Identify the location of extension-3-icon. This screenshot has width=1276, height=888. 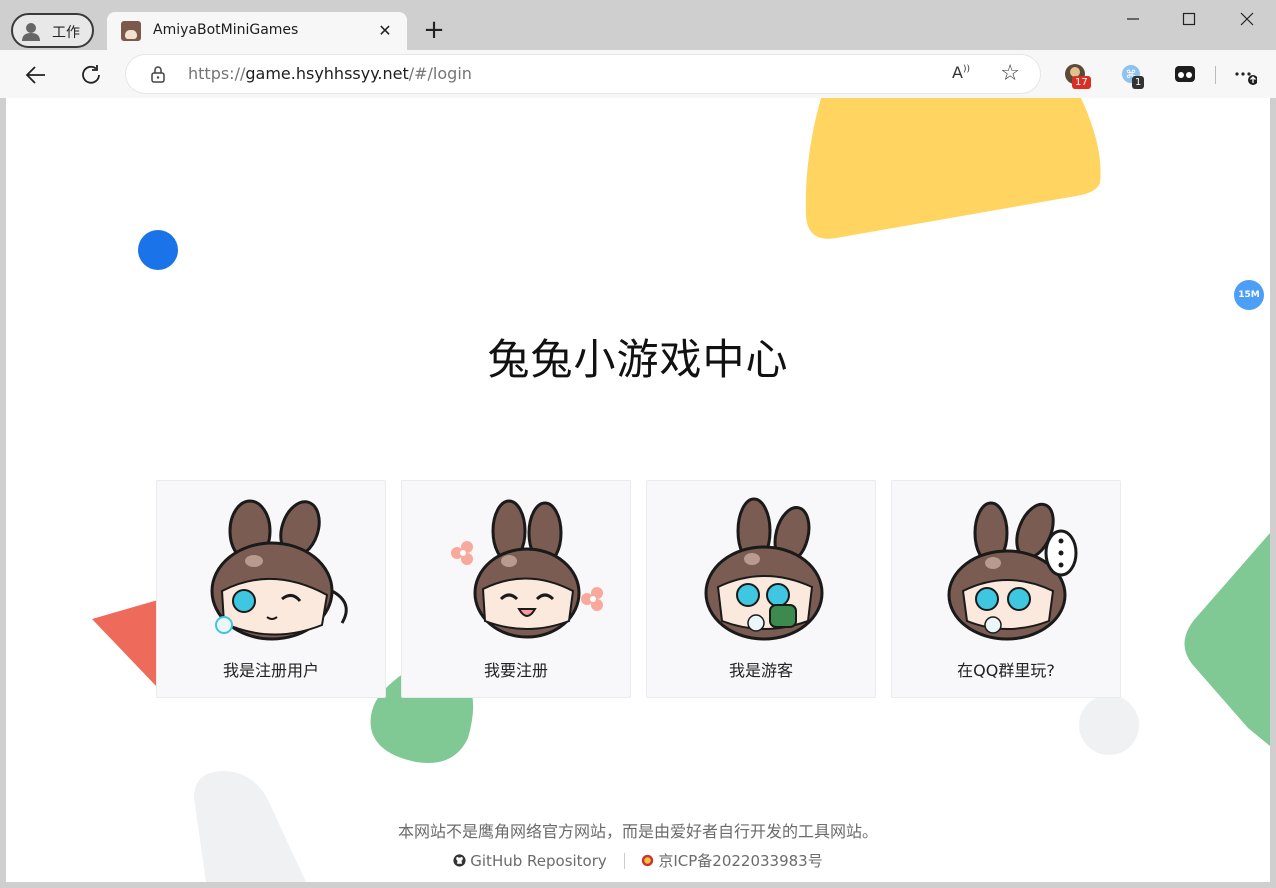
(1185, 74).